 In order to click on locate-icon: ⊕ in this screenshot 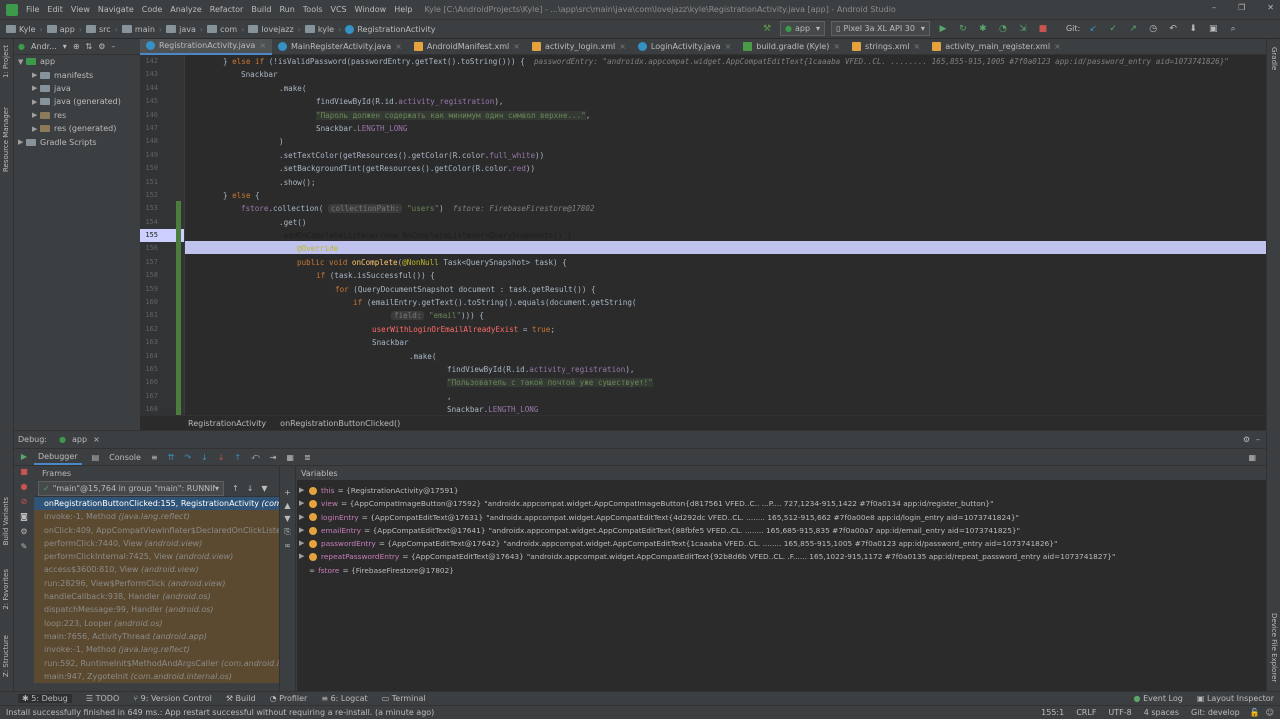, I will do `click(76, 46)`.